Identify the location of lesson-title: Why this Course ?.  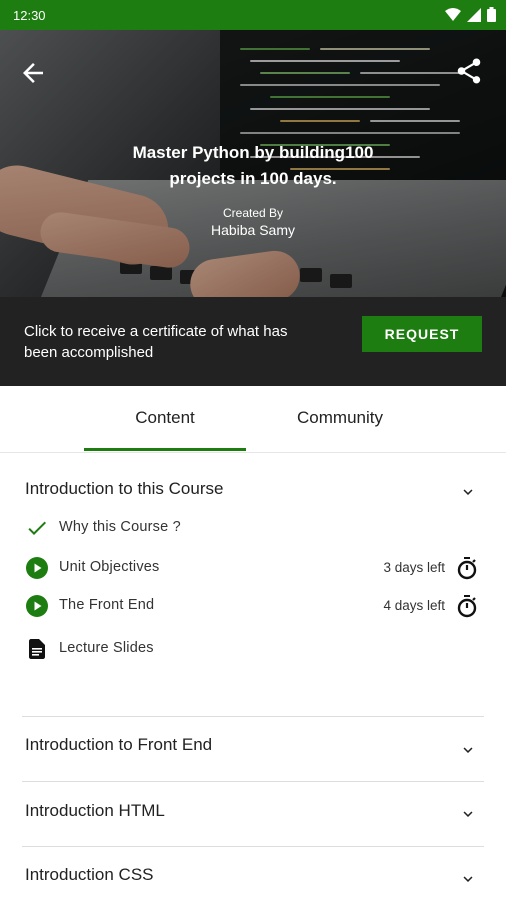
(120, 527).